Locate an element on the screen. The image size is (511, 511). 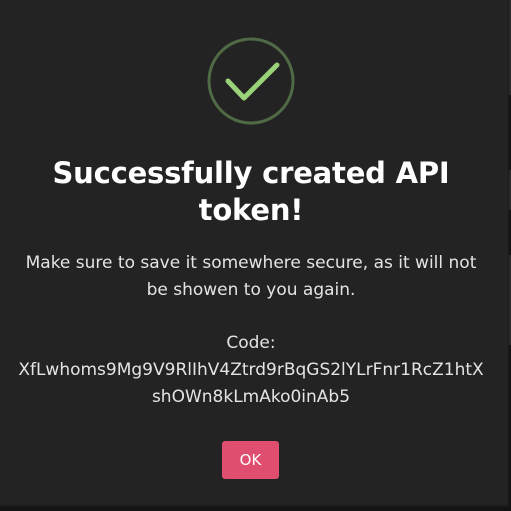
checkmark-icon is located at coordinates (251, 81).